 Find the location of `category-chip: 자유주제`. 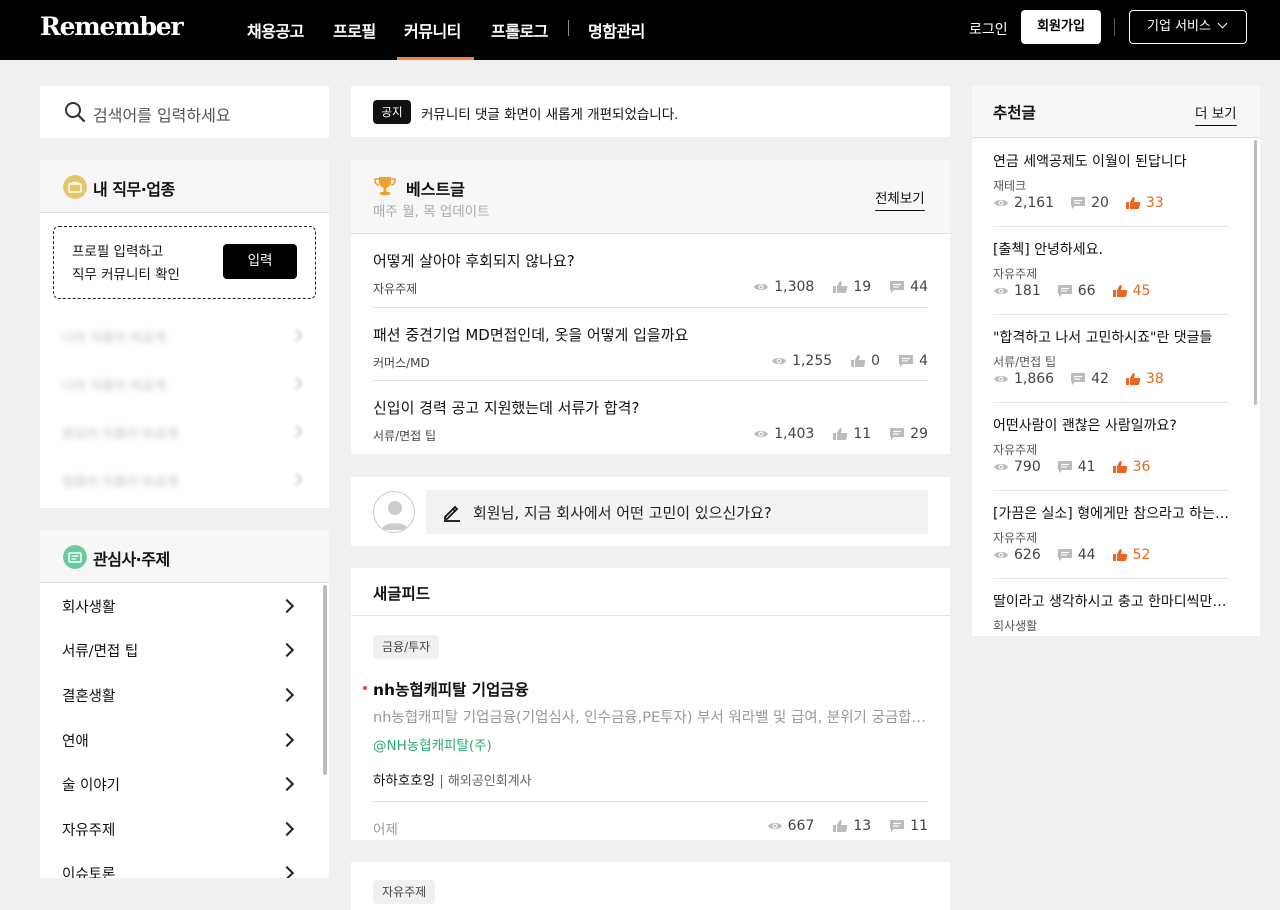

category-chip: 자유주제 is located at coordinates (404, 892).